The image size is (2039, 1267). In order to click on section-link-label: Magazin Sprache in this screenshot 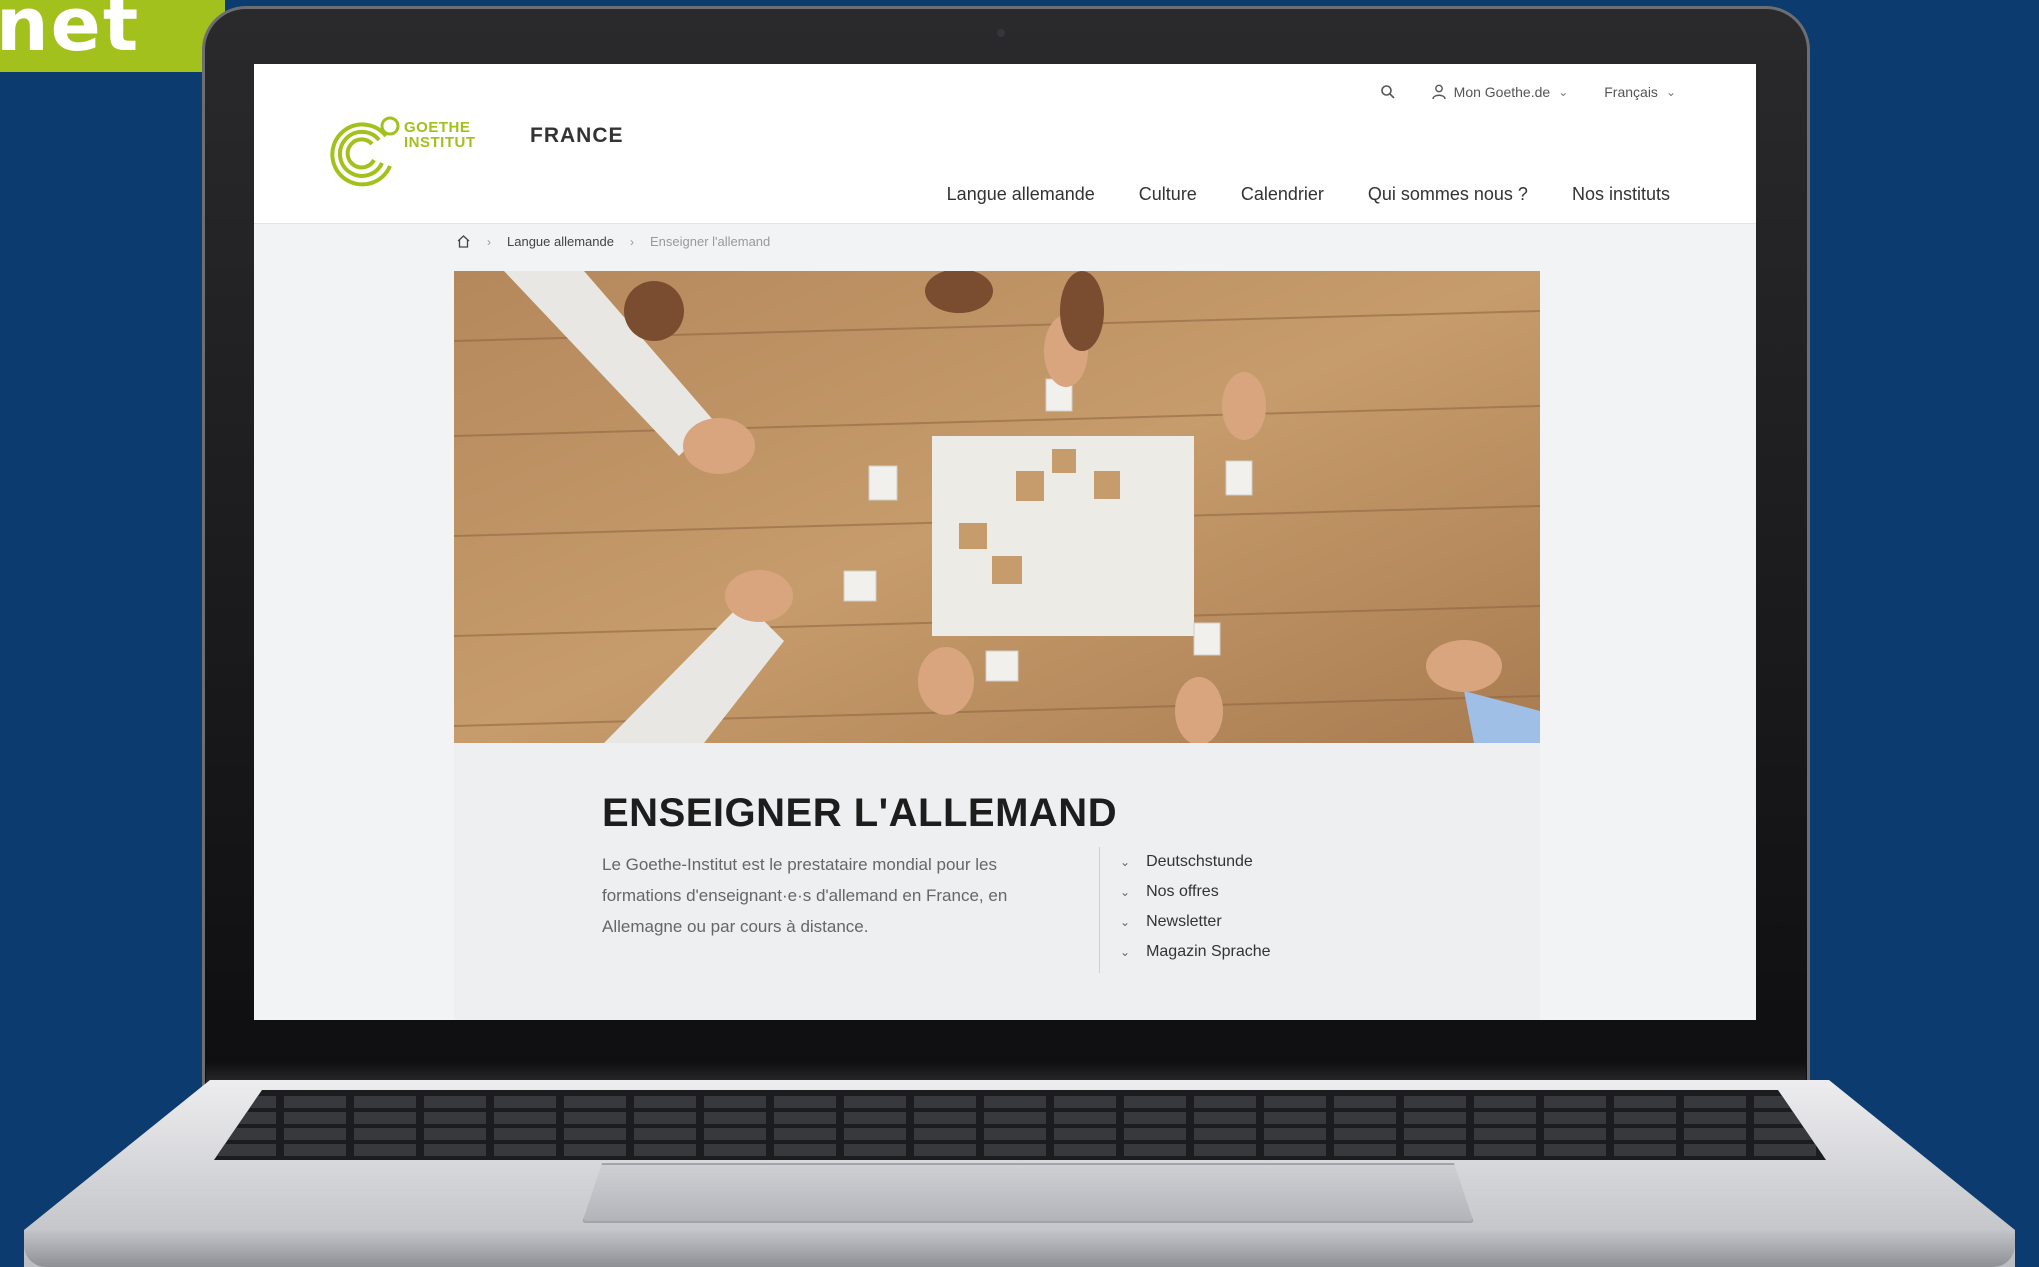, I will do `click(1208, 951)`.